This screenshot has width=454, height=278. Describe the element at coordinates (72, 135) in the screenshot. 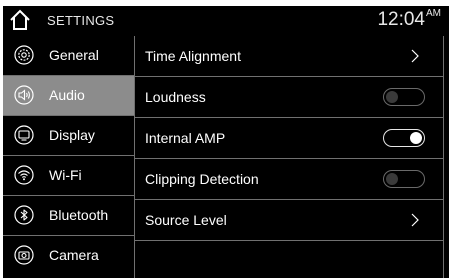

I see `sidebar-item-label: Display` at that location.